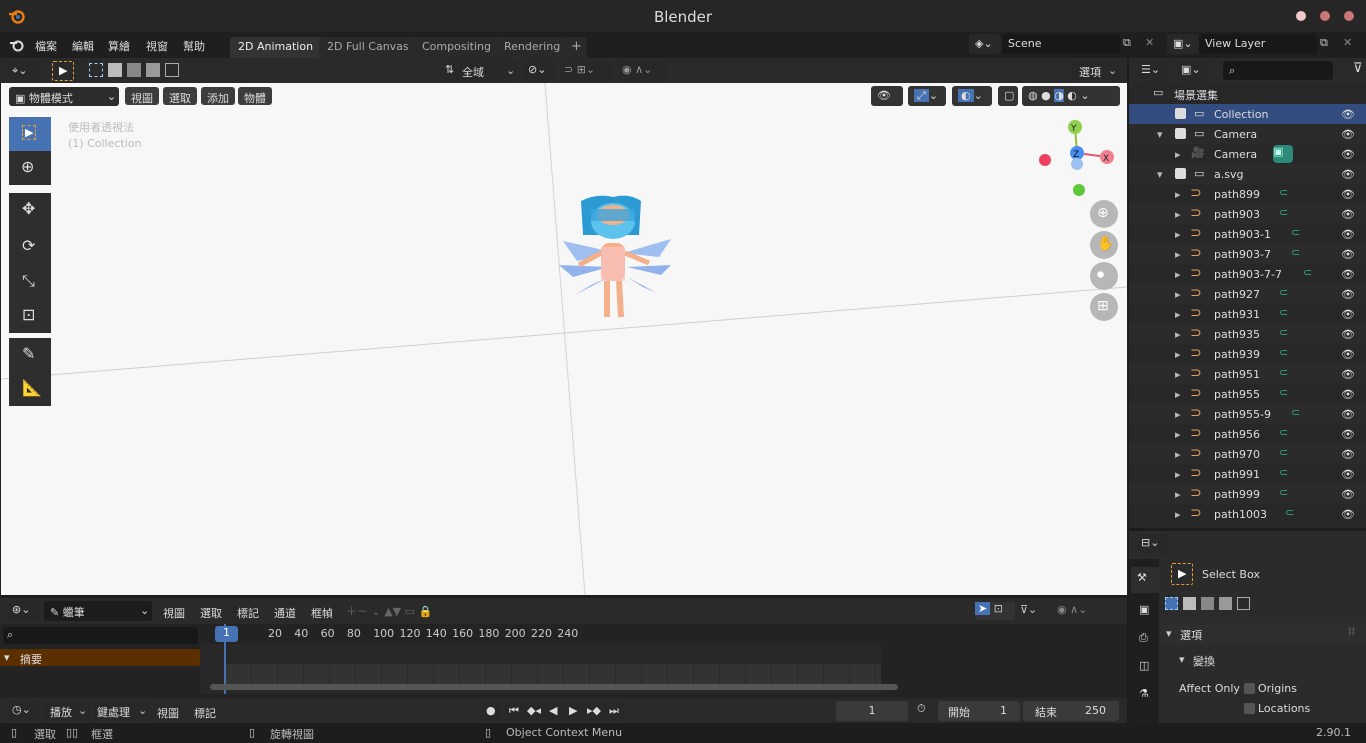 Image resolution: width=1366 pixels, height=743 pixels. Describe the element at coordinates (211, 613) in the screenshot. I see `timeline-menu-select: 選取` at that location.